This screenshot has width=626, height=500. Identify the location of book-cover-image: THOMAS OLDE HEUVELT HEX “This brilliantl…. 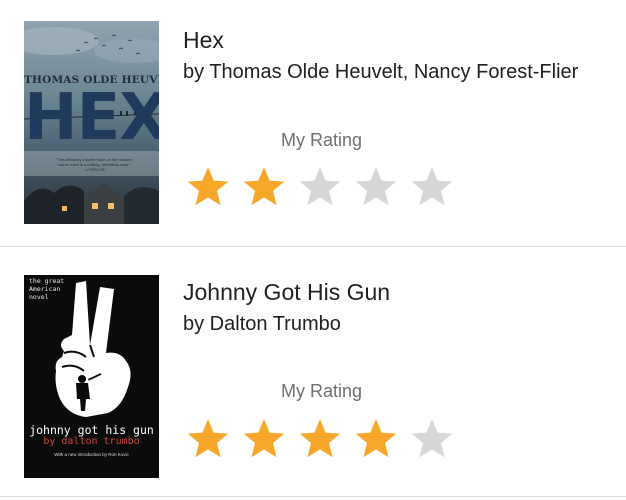
(91, 122).